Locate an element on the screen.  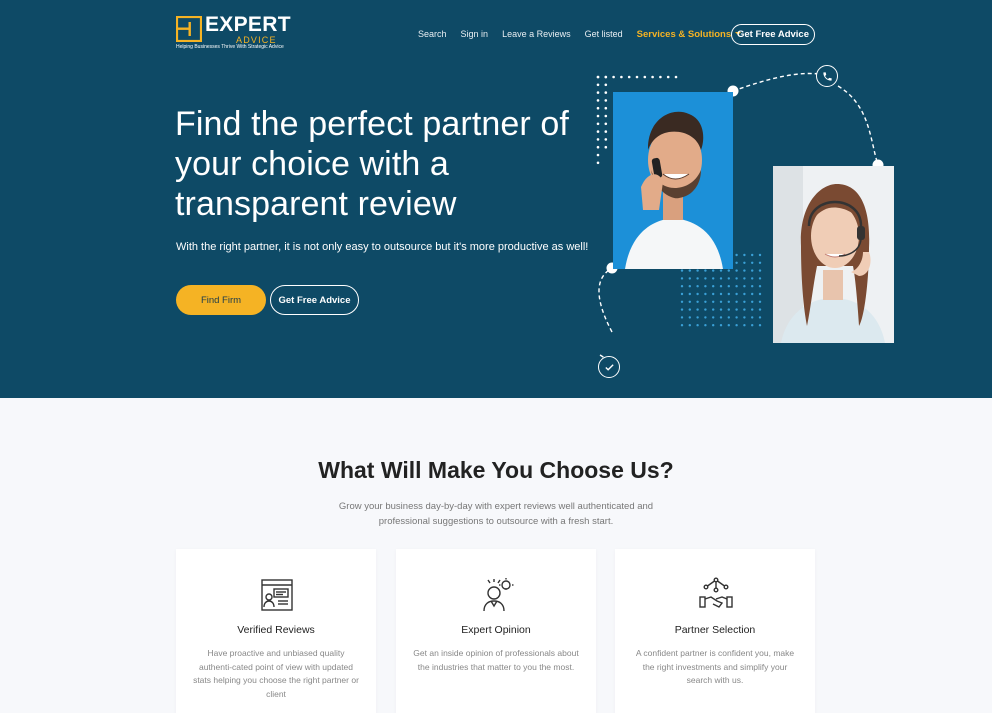
man-on-phone-photo is located at coordinates (673, 180).